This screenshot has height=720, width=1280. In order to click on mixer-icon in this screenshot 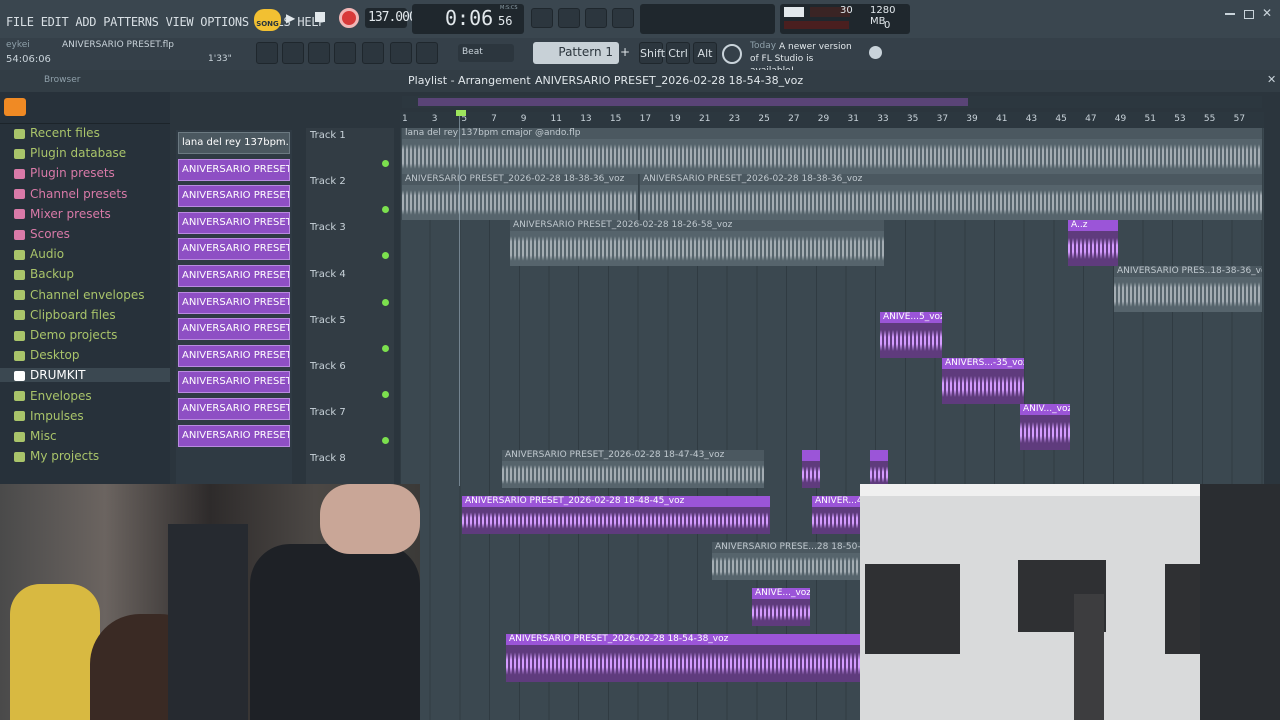, I will do `click(345, 53)`.